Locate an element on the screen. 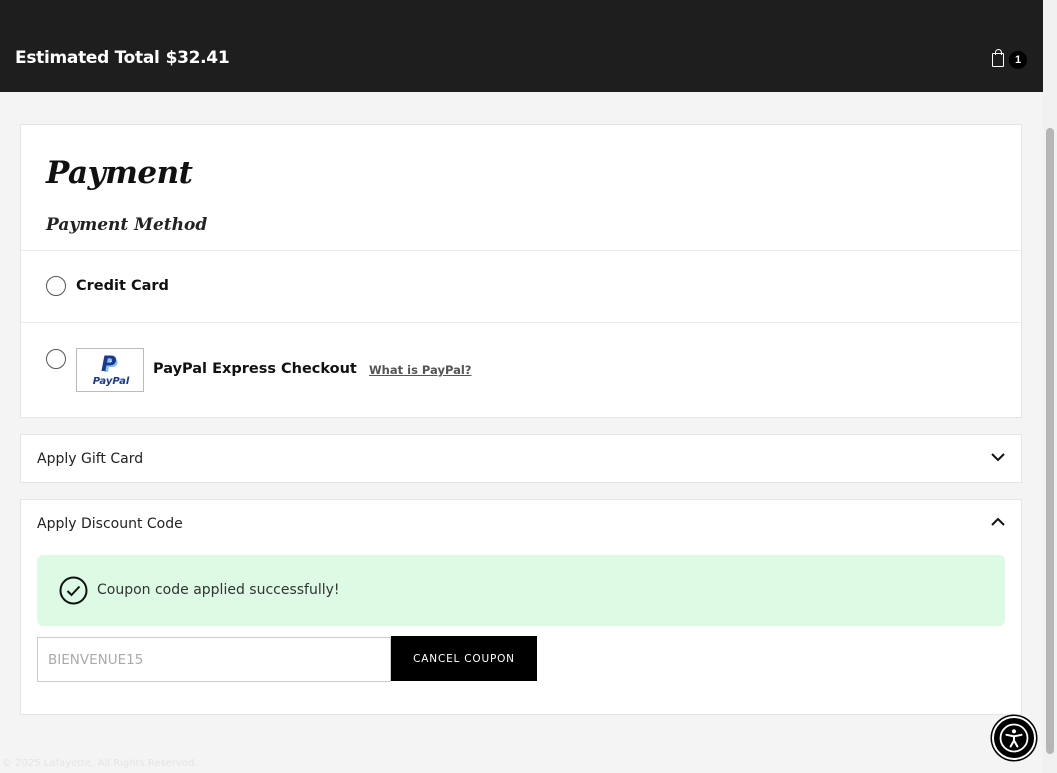 Image resolution: width=1057 pixels, height=773 pixels. scrollbar-thumb is located at coordinates (1050, 441).